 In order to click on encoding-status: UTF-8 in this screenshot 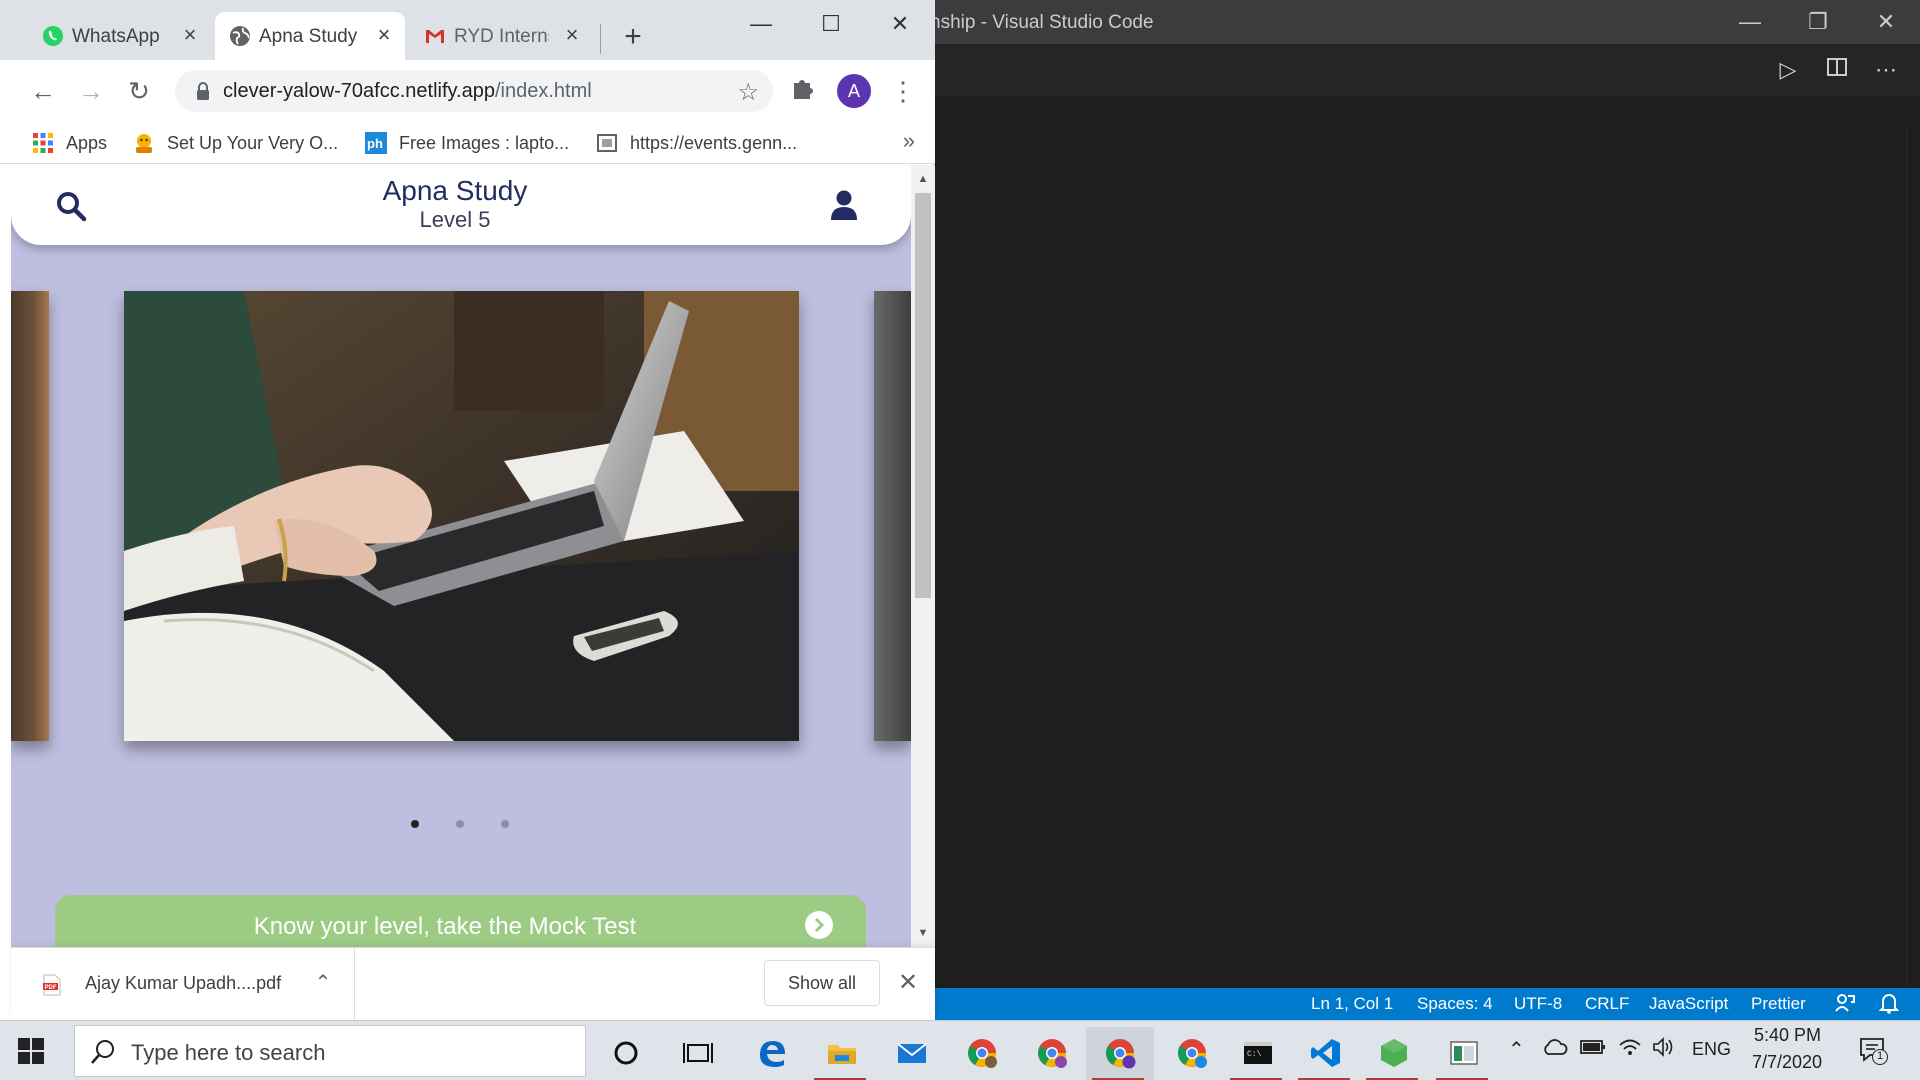, I will do `click(1538, 1004)`.